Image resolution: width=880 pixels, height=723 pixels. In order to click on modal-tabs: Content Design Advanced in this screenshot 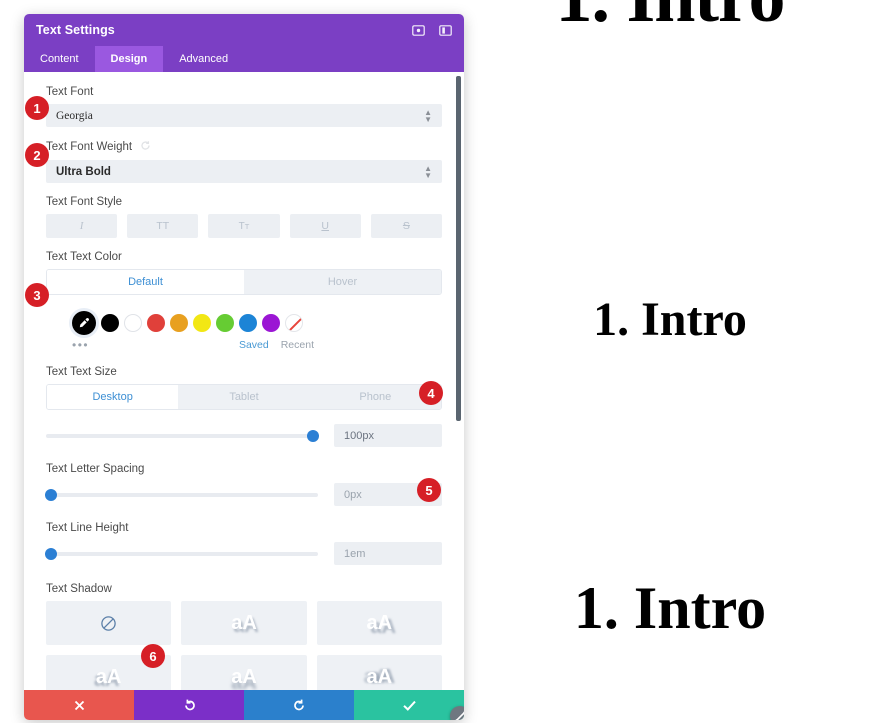, I will do `click(244, 59)`.